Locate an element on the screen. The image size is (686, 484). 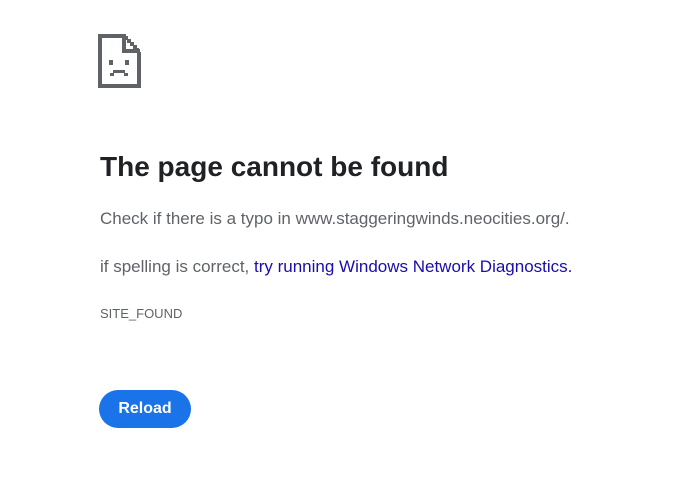
network-diagnostics-link: try running Windows Network Diagnostics. is located at coordinates (413, 266).